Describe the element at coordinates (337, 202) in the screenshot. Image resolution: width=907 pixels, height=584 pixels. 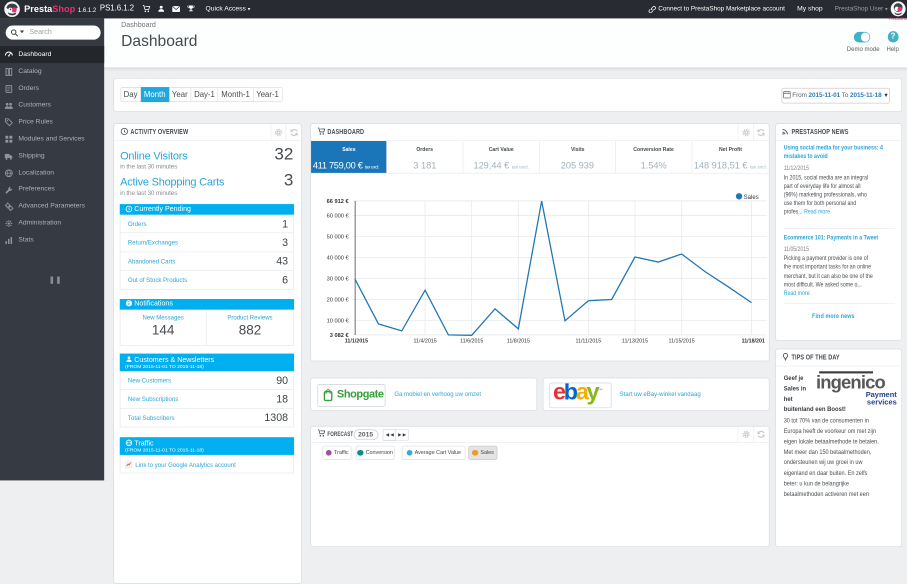
I see `svg-text: 66 912 €` at that location.